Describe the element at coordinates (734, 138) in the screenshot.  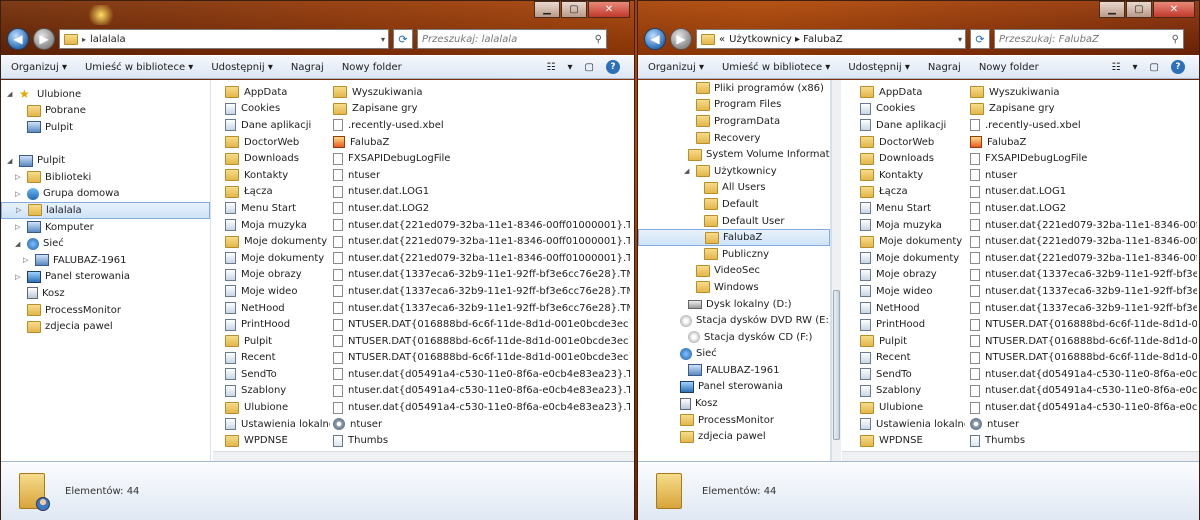
I see `nav-item: Recovery` at that location.